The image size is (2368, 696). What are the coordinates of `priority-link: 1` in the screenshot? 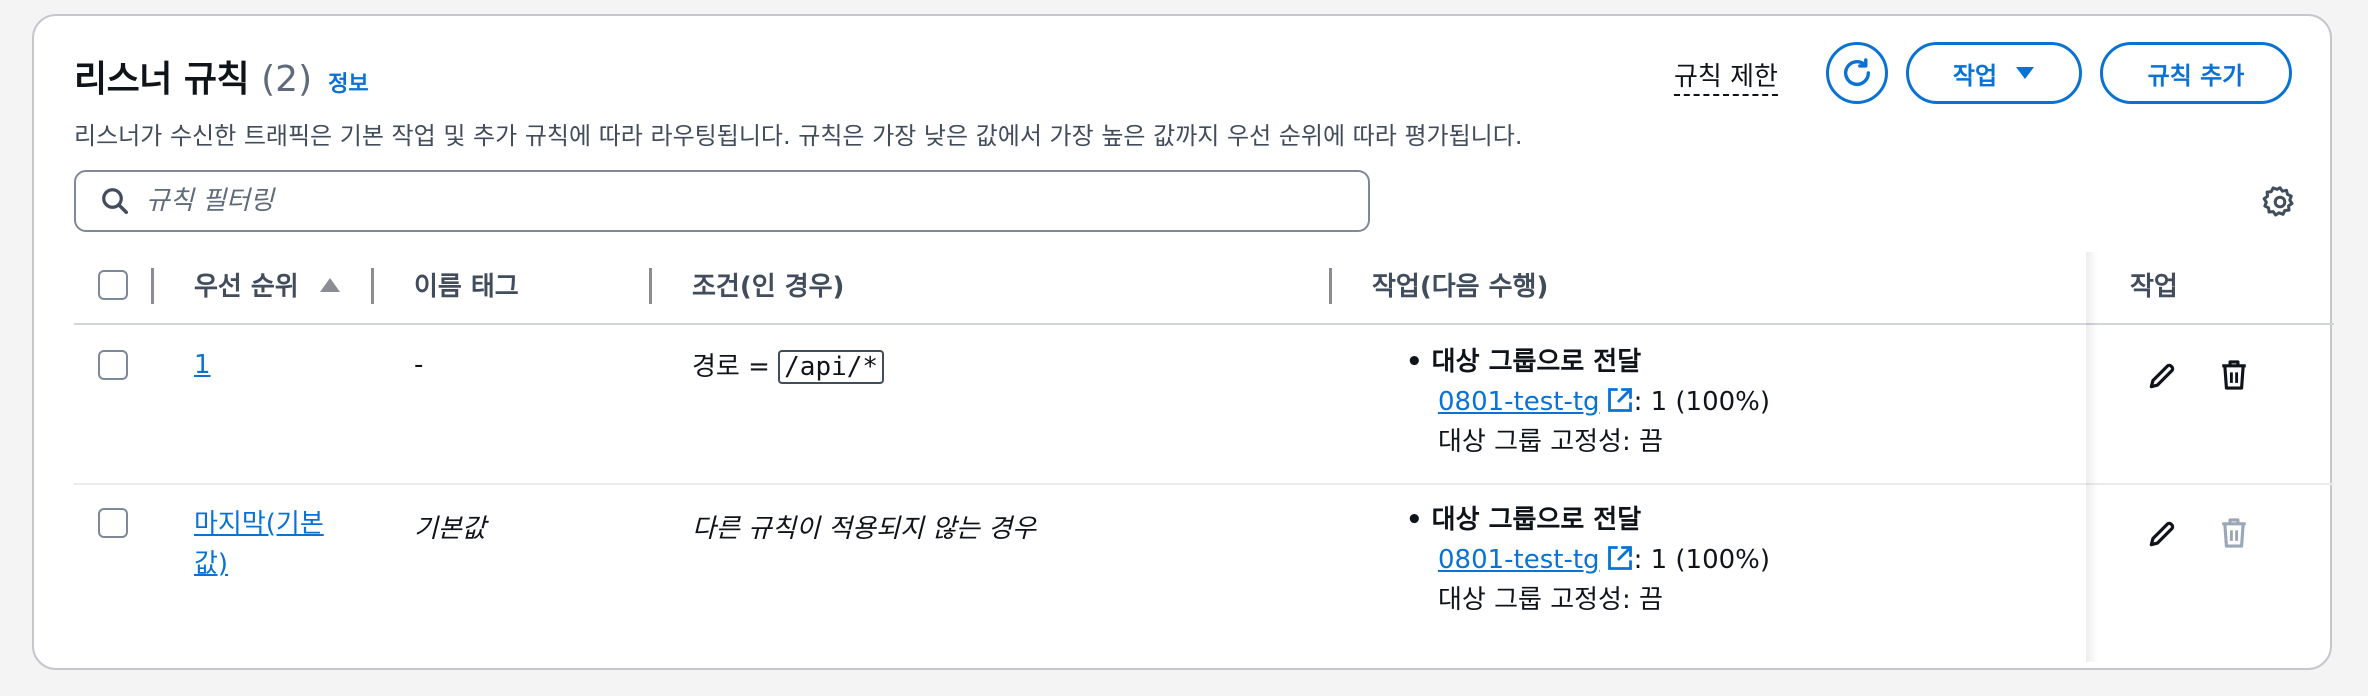 It's located at (202, 365).